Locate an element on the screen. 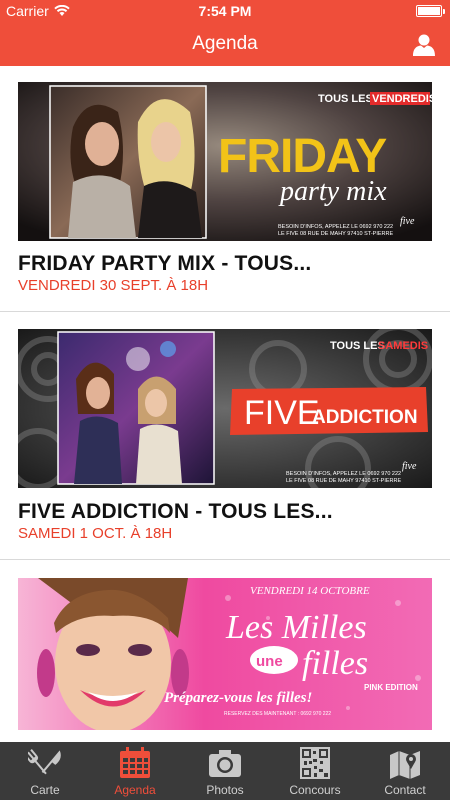 The height and width of the screenshot is (800, 450). tab-photos: Photos is located at coordinates (225, 771).